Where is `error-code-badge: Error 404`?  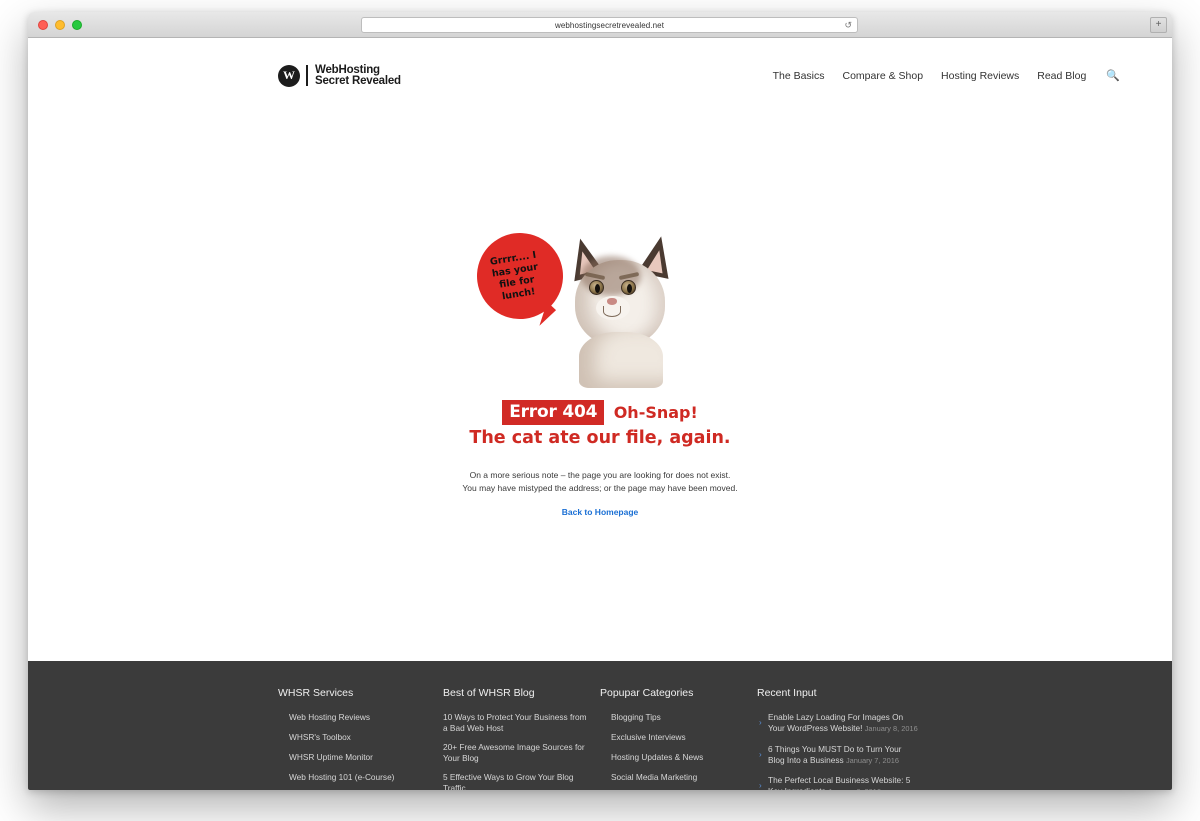
error-code-badge: Error 404 is located at coordinates (553, 412).